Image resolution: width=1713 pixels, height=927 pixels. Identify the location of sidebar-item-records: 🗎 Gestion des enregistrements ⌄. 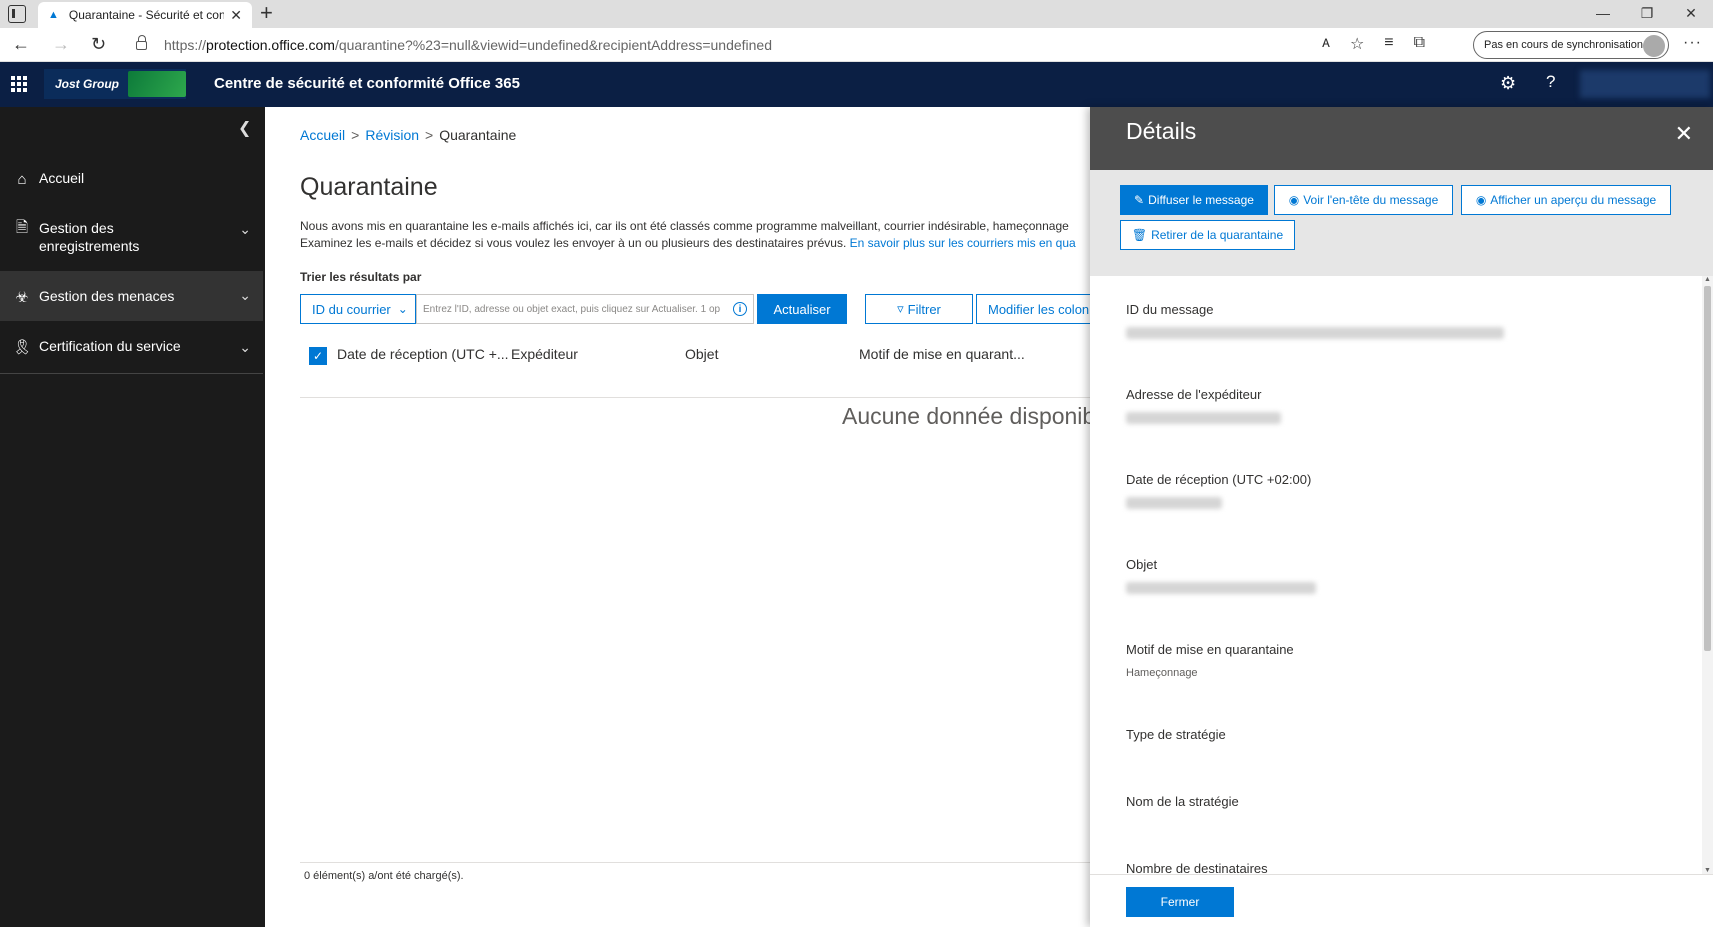
(131, 237).